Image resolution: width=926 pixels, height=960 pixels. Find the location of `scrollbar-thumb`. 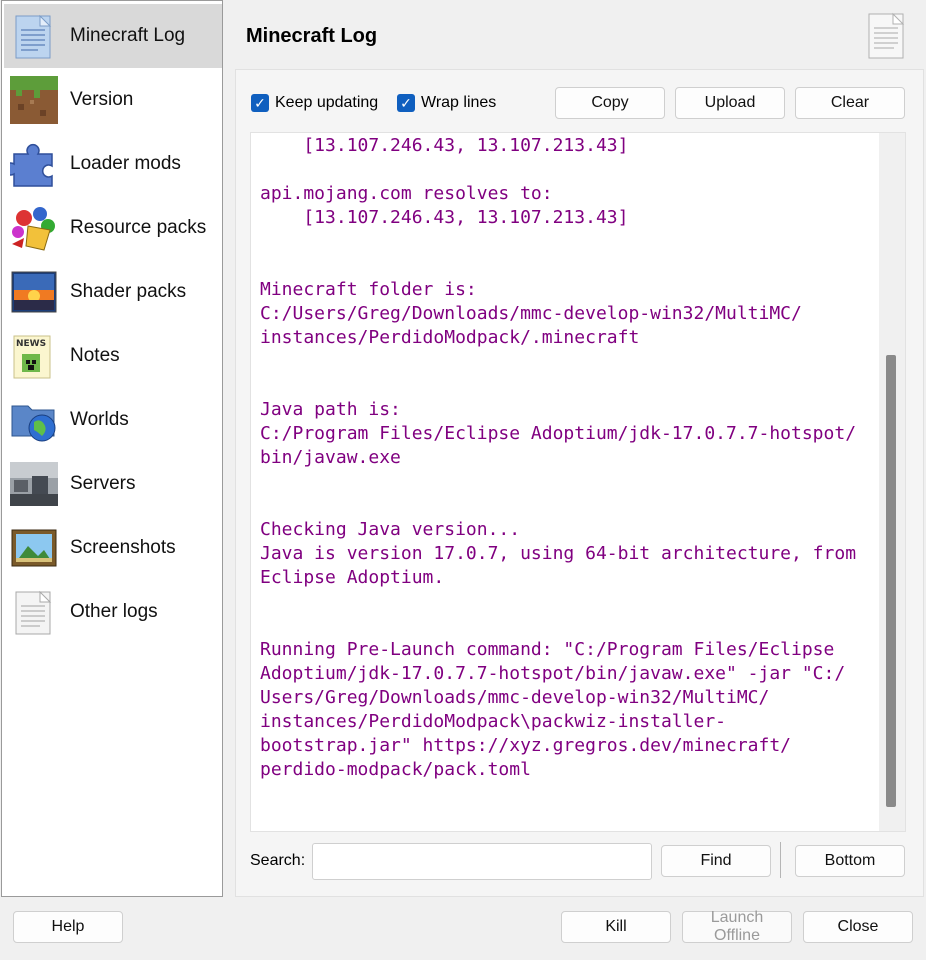

scrollbar-thumb is located at coordinates (891, 581).